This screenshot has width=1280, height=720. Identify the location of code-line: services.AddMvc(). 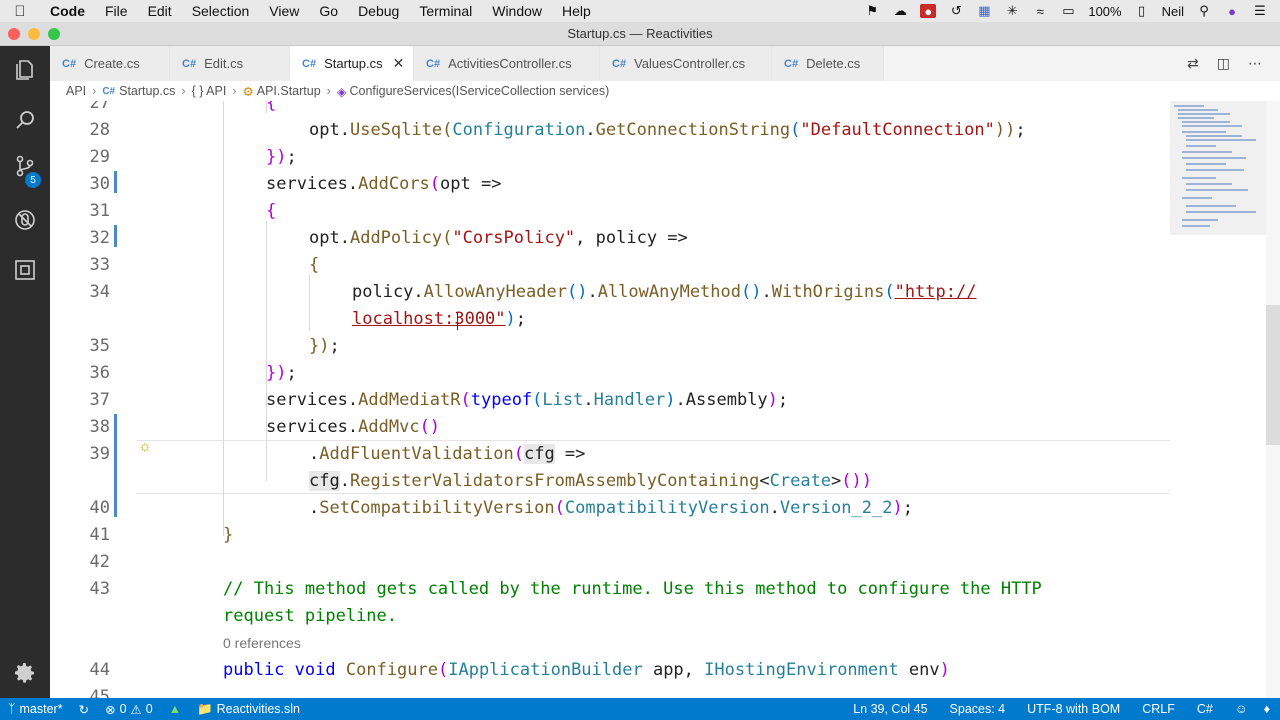
(353, 427).